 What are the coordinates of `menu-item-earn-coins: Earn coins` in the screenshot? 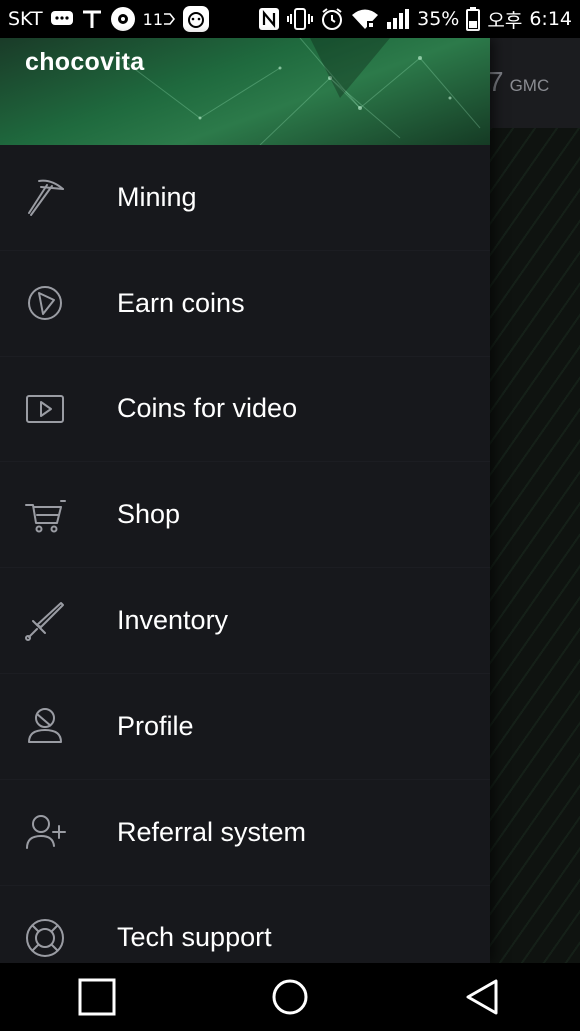 It's located at (245, 304).